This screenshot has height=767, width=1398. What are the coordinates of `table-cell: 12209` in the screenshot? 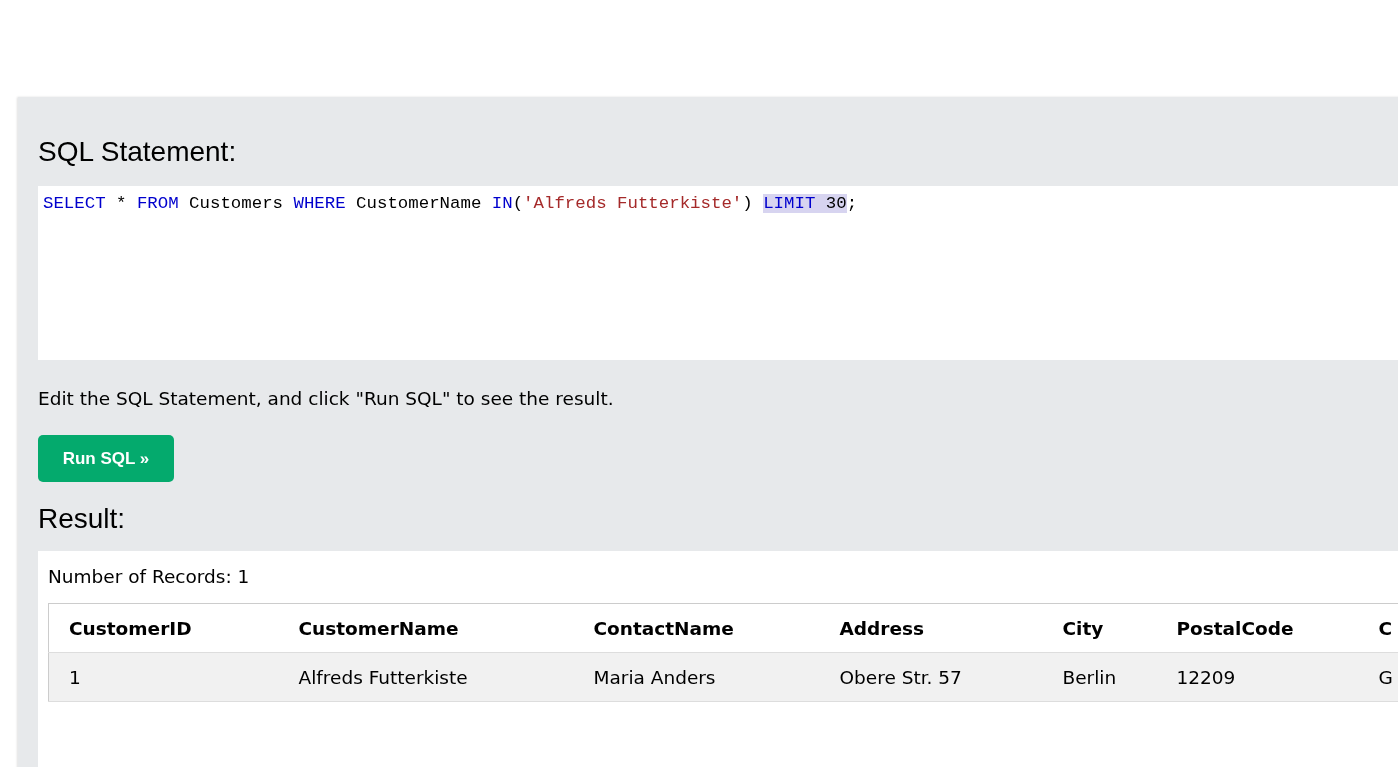 It's located at (1206, 677).